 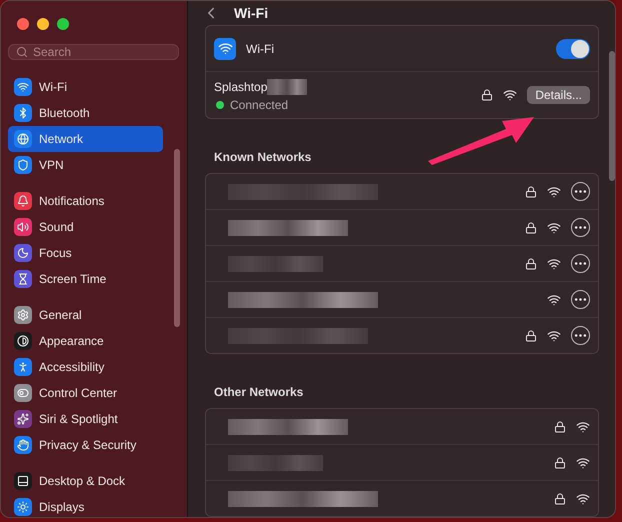 I want to click on sidebar-item: Sound, so click(x=85, y=227).